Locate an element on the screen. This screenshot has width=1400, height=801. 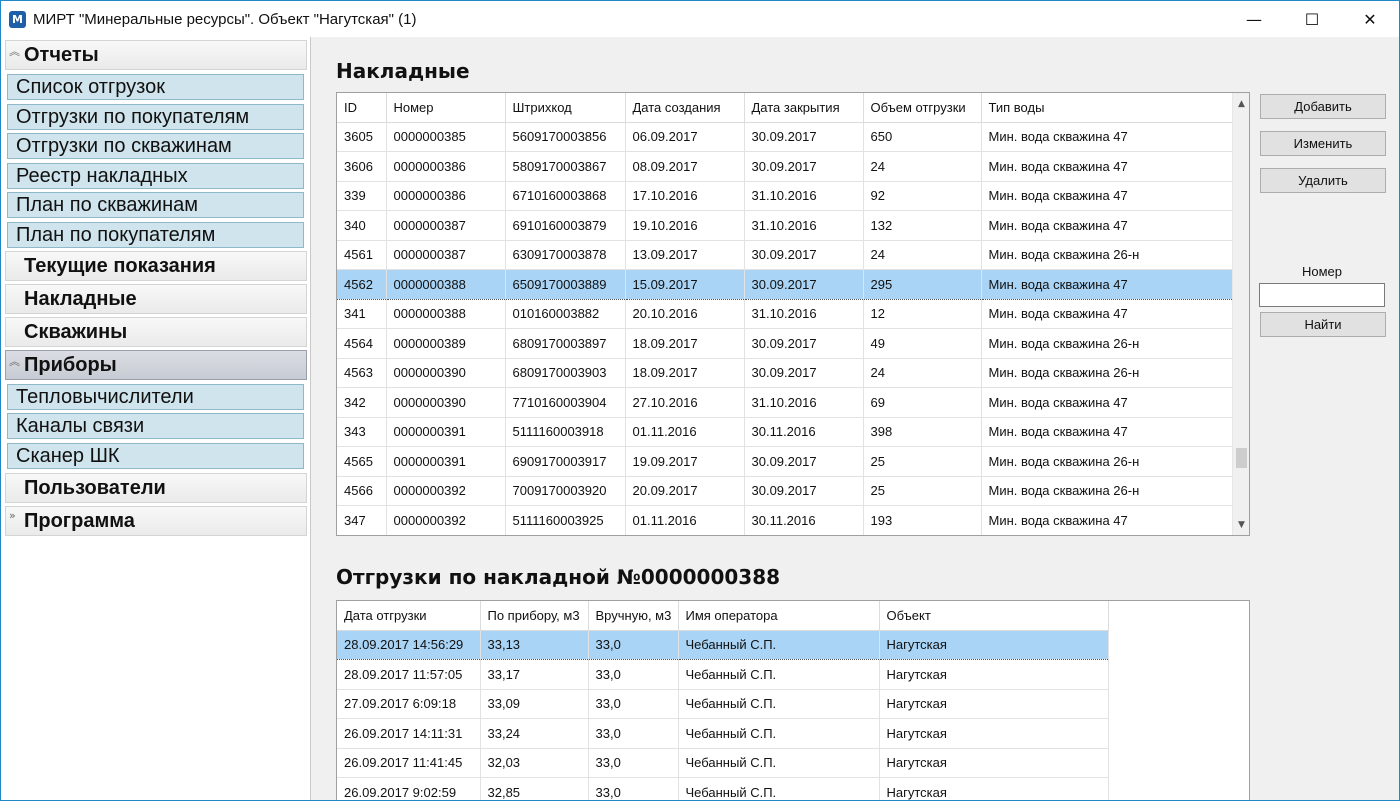
table-cell: 5111160003918 is located at coordinates (565, 432).